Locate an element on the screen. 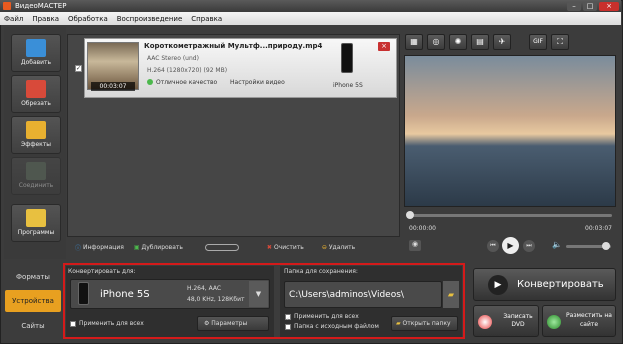 The width and height of the screenshot is (623, 344). app-icon is located at coordinates (7, 6).